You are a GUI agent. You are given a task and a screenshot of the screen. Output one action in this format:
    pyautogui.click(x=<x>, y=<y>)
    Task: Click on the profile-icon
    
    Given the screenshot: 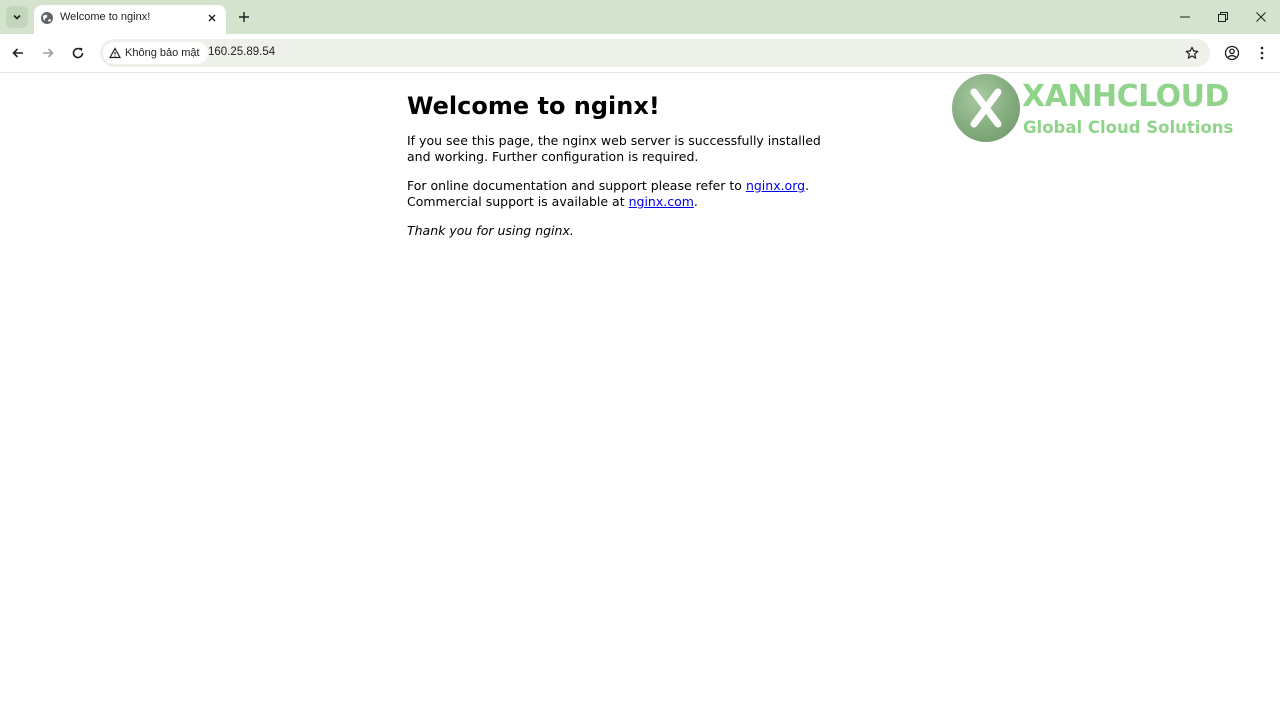 What is the action you would take?
    pyautogui.click(x=1232, y=53)
    